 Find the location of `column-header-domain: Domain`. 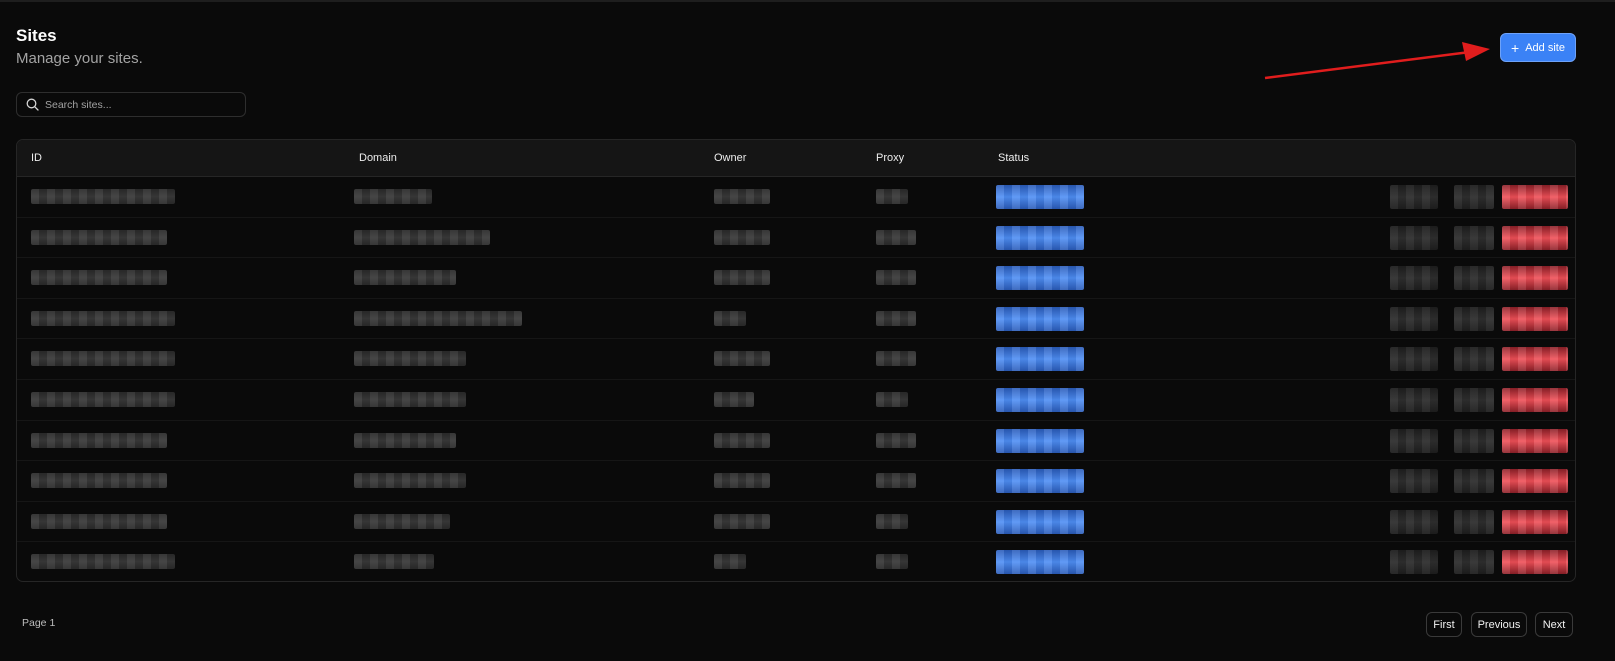

column-header-domain: Domain is located at coordinates (378, 158).